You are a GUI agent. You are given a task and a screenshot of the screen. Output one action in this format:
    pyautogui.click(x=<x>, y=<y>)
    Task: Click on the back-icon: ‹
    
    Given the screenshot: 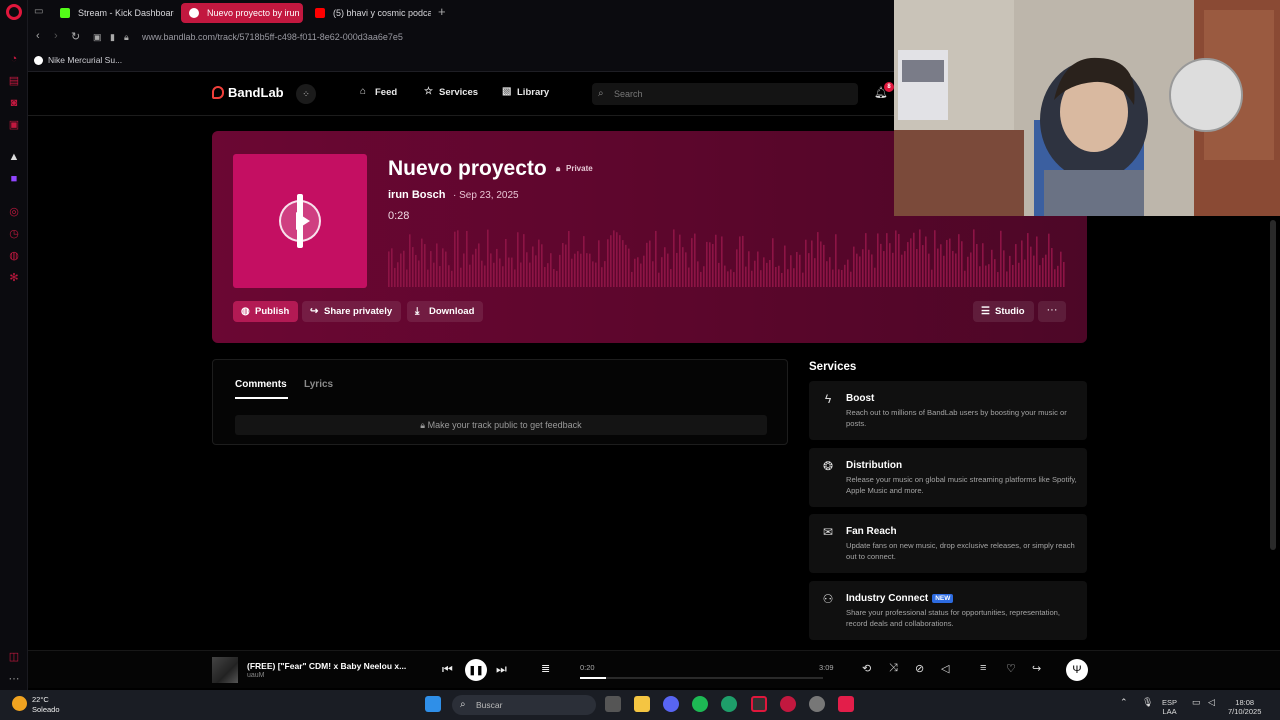 What is the action you would take?
    pyautogui.click(x=38, y=36)
    